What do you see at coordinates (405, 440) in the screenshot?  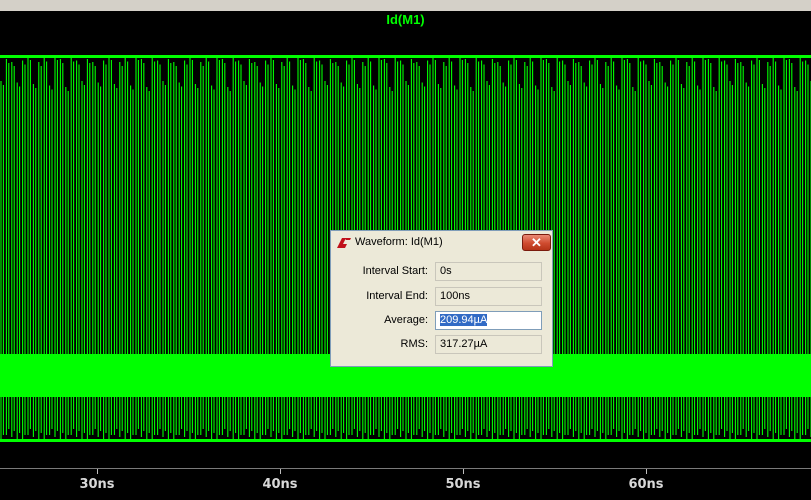 I see `waveform-baseline` at bounding box center [405, 440].